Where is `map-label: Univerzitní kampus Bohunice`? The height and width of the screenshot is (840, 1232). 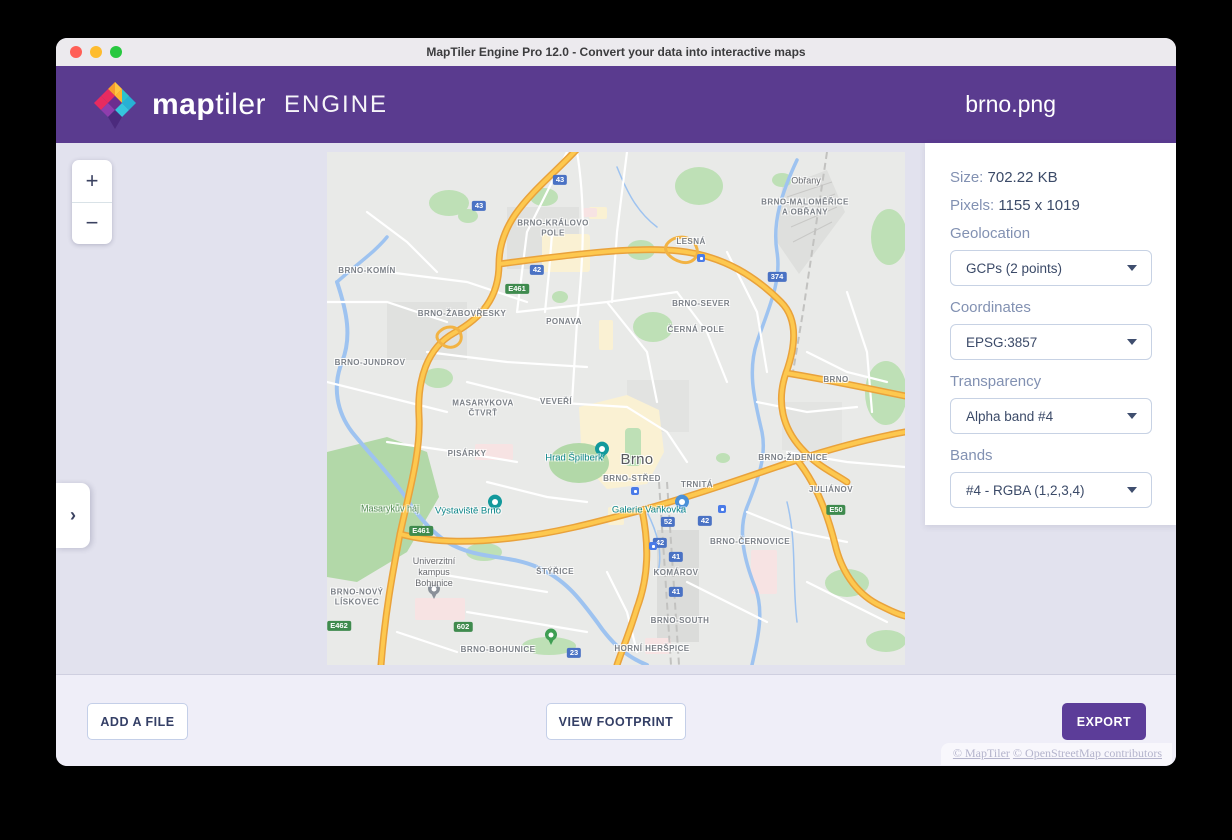
map-label: Univerzitní kampus Bohunice is located at coordinates (434, 571).